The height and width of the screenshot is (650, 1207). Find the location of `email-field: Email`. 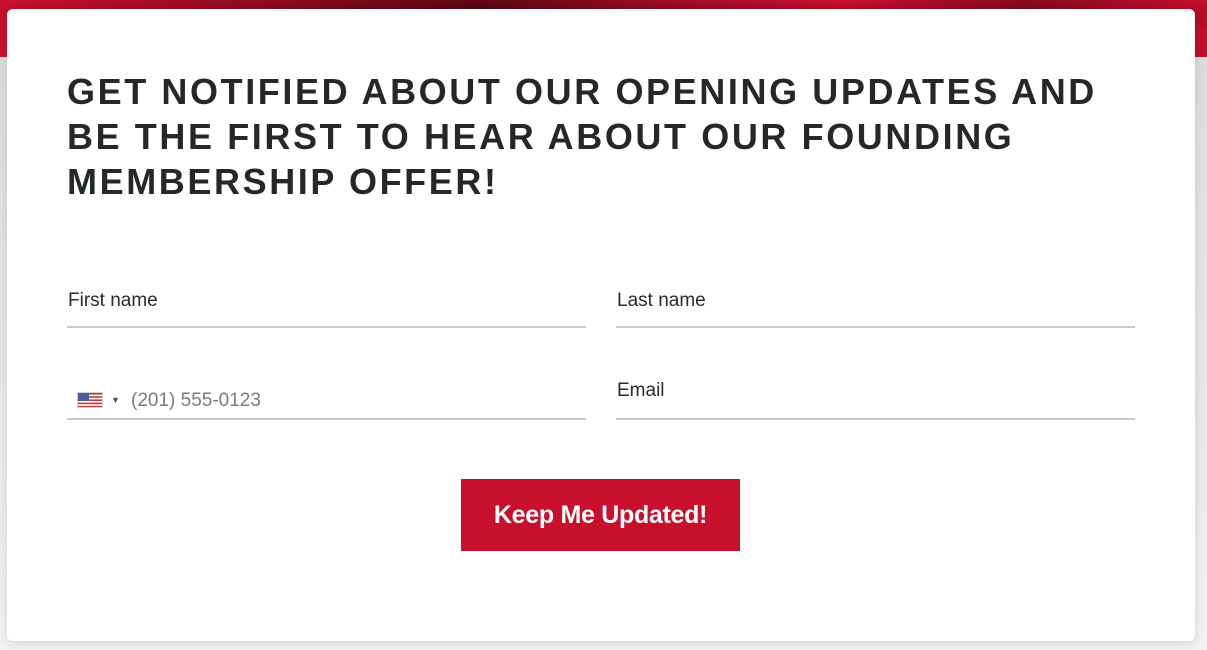

email-field: Email is located at coordinates (875, 395).